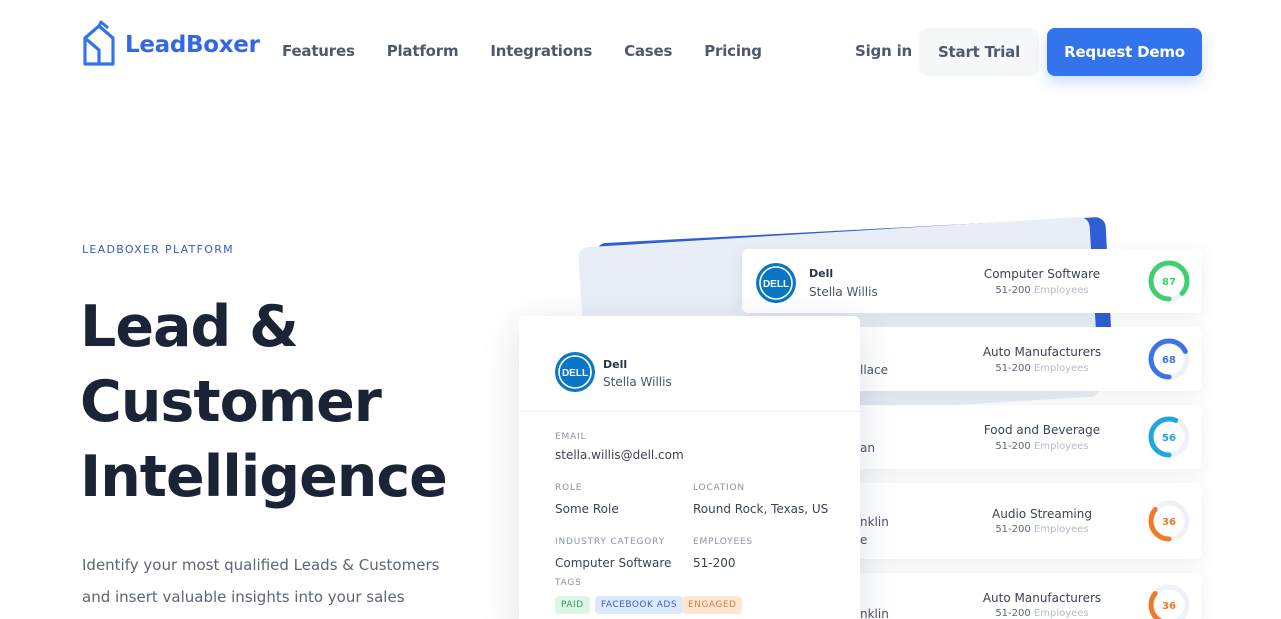 The width and height of the screenshot is (1281, 619). What do you see at coordinates (874, 370) in the screenshot?
I see `lead-name-fragment: llace` at bounding box center [874, 370].